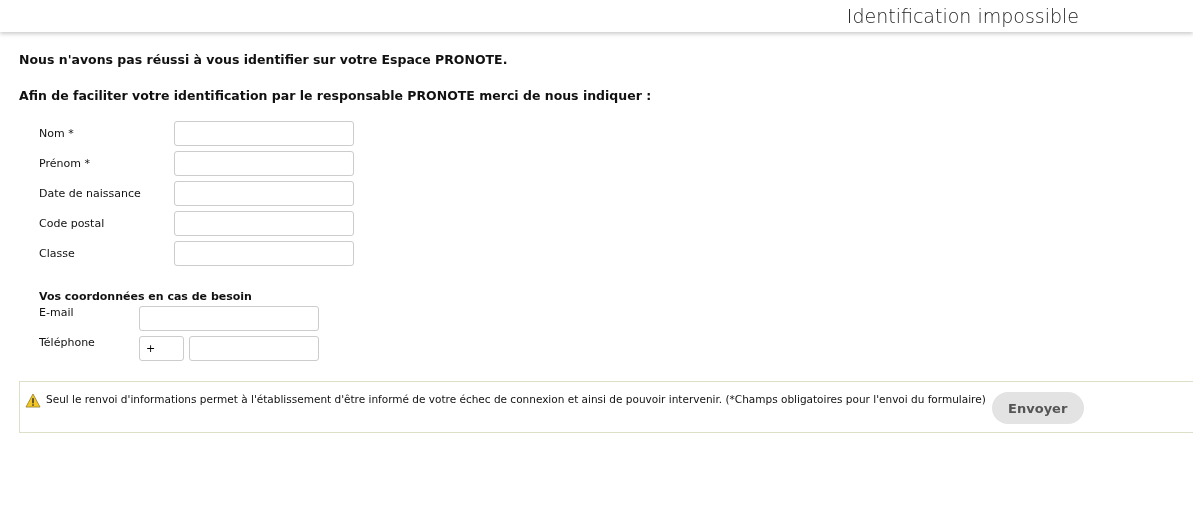  Describe the element at coordinates (57, 133) in the screenshot. I see `field-label: Nom *` at that location.